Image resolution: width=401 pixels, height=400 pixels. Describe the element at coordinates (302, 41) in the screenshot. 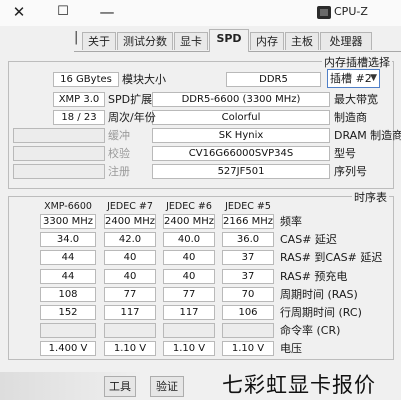

I see `tab-mainboard: 主板` at that location.